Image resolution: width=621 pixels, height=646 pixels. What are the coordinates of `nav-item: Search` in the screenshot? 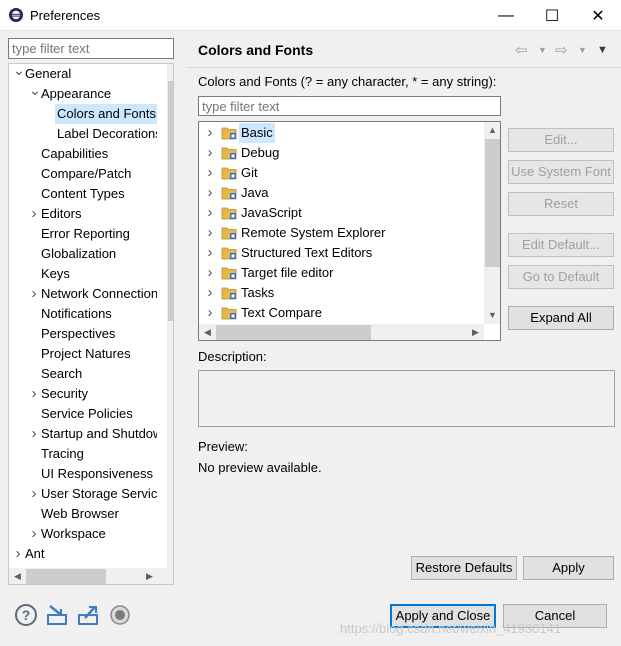 It's located at (83, 374).